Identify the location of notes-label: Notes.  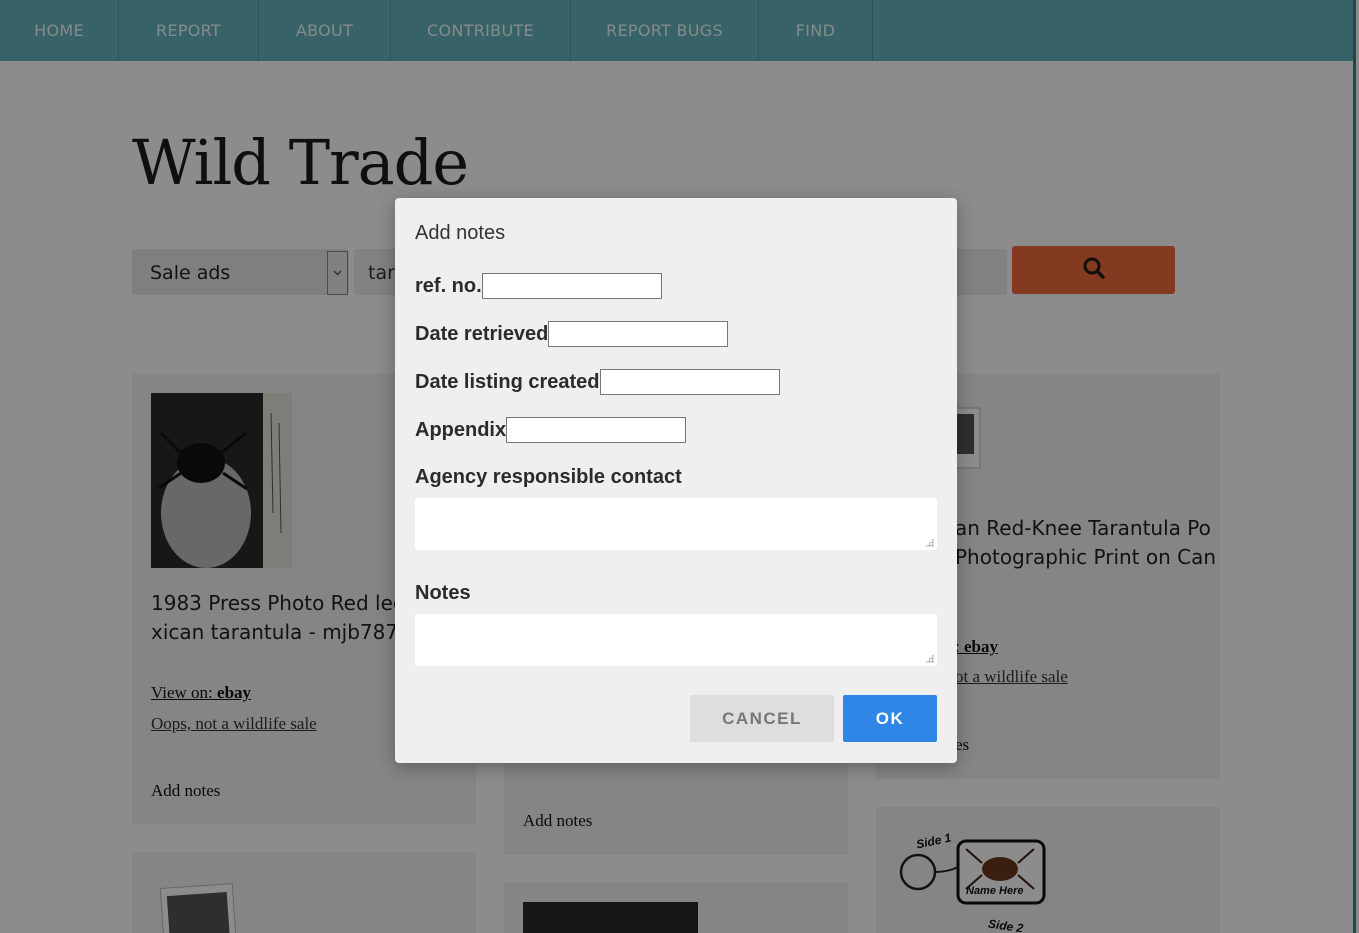
(443, 593).